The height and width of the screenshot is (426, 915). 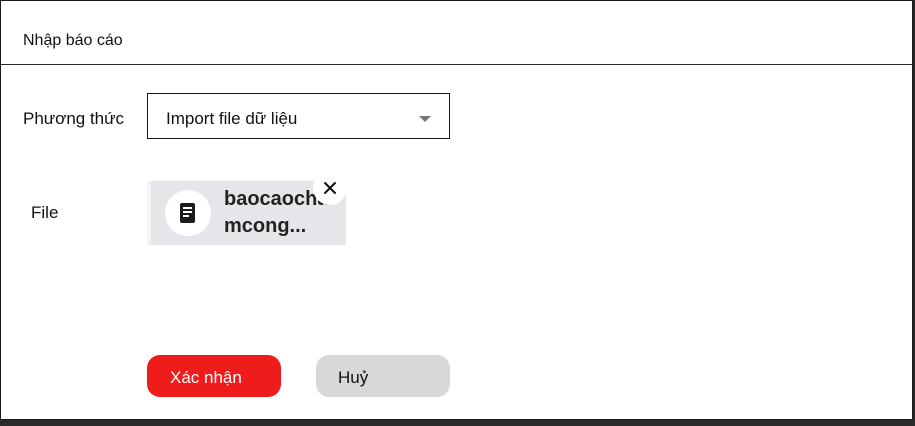 What do you see at coordinates (383, 376) in the screenshot?
I see `cancel-button: Huỷ` at bounding box center [383, 376].